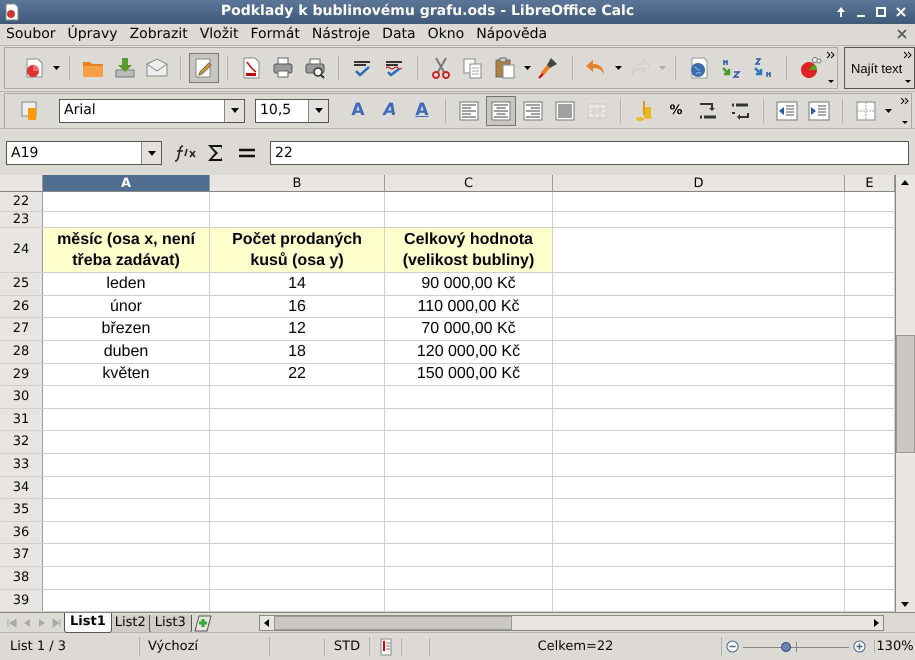 Image resolution: width=915 pixels, height=660 pixels. Describe the element at coordinates (859, 647) in the screenshot. I see `zoom-in-icon` at that location.